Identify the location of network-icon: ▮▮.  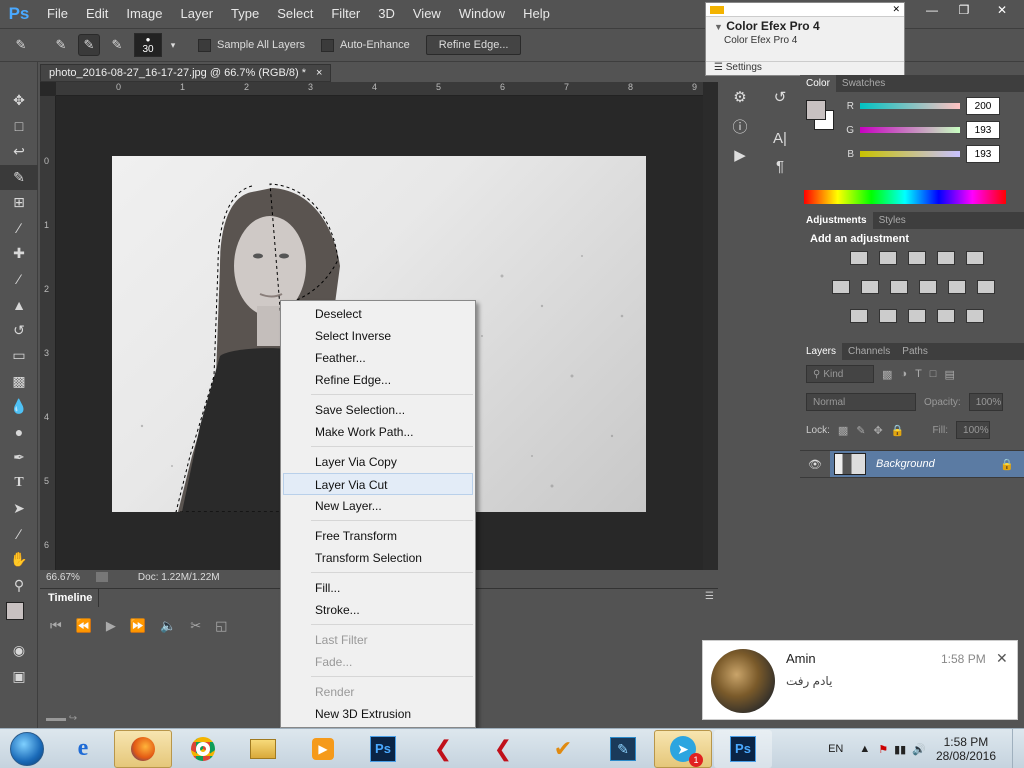
(900, 749).